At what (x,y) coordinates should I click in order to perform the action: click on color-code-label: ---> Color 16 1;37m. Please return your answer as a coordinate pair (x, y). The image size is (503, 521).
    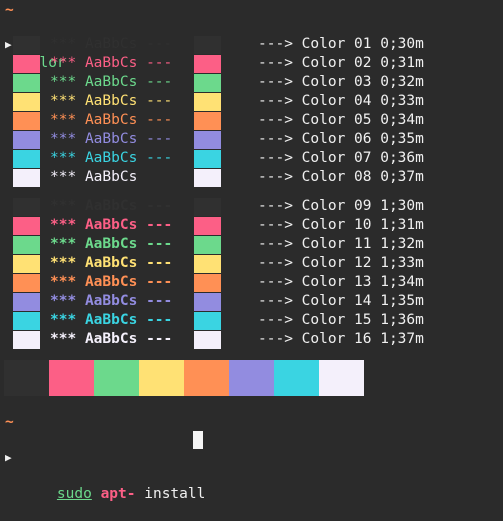
    Looking at the image, I should click on (341, 339).